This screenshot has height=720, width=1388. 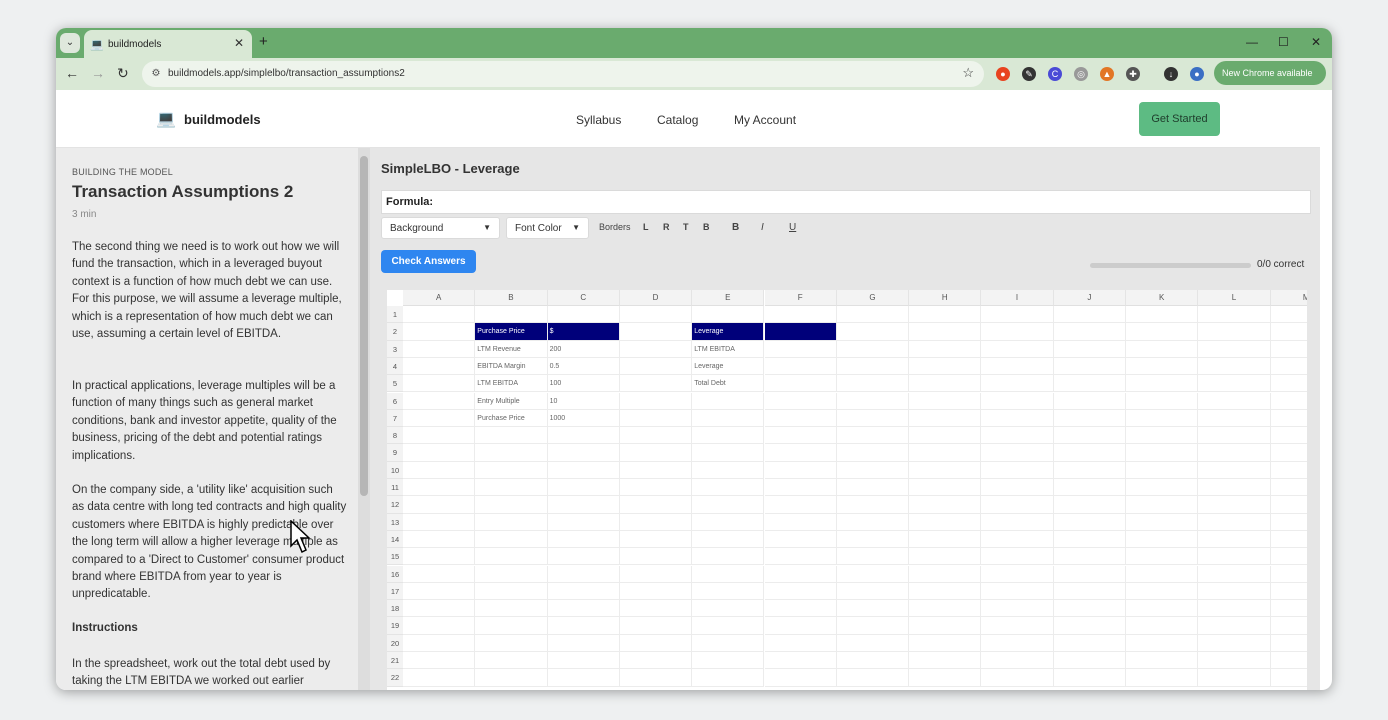 I want to click on cell-k4, so click(x=1162, y=366).